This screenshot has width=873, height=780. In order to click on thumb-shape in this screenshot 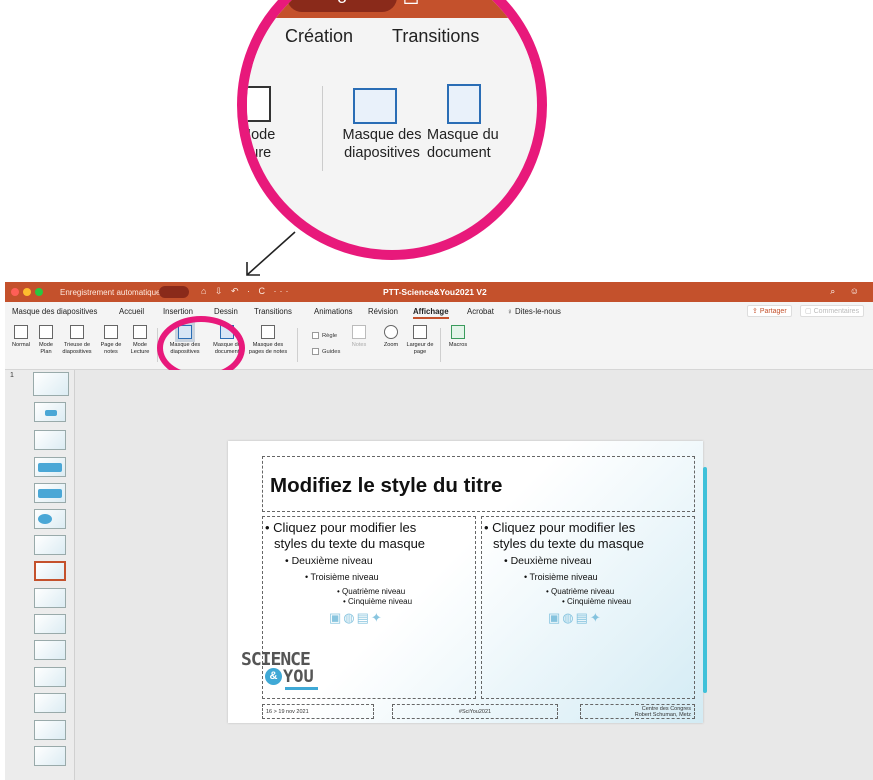, I will do `click(51, 413)`.